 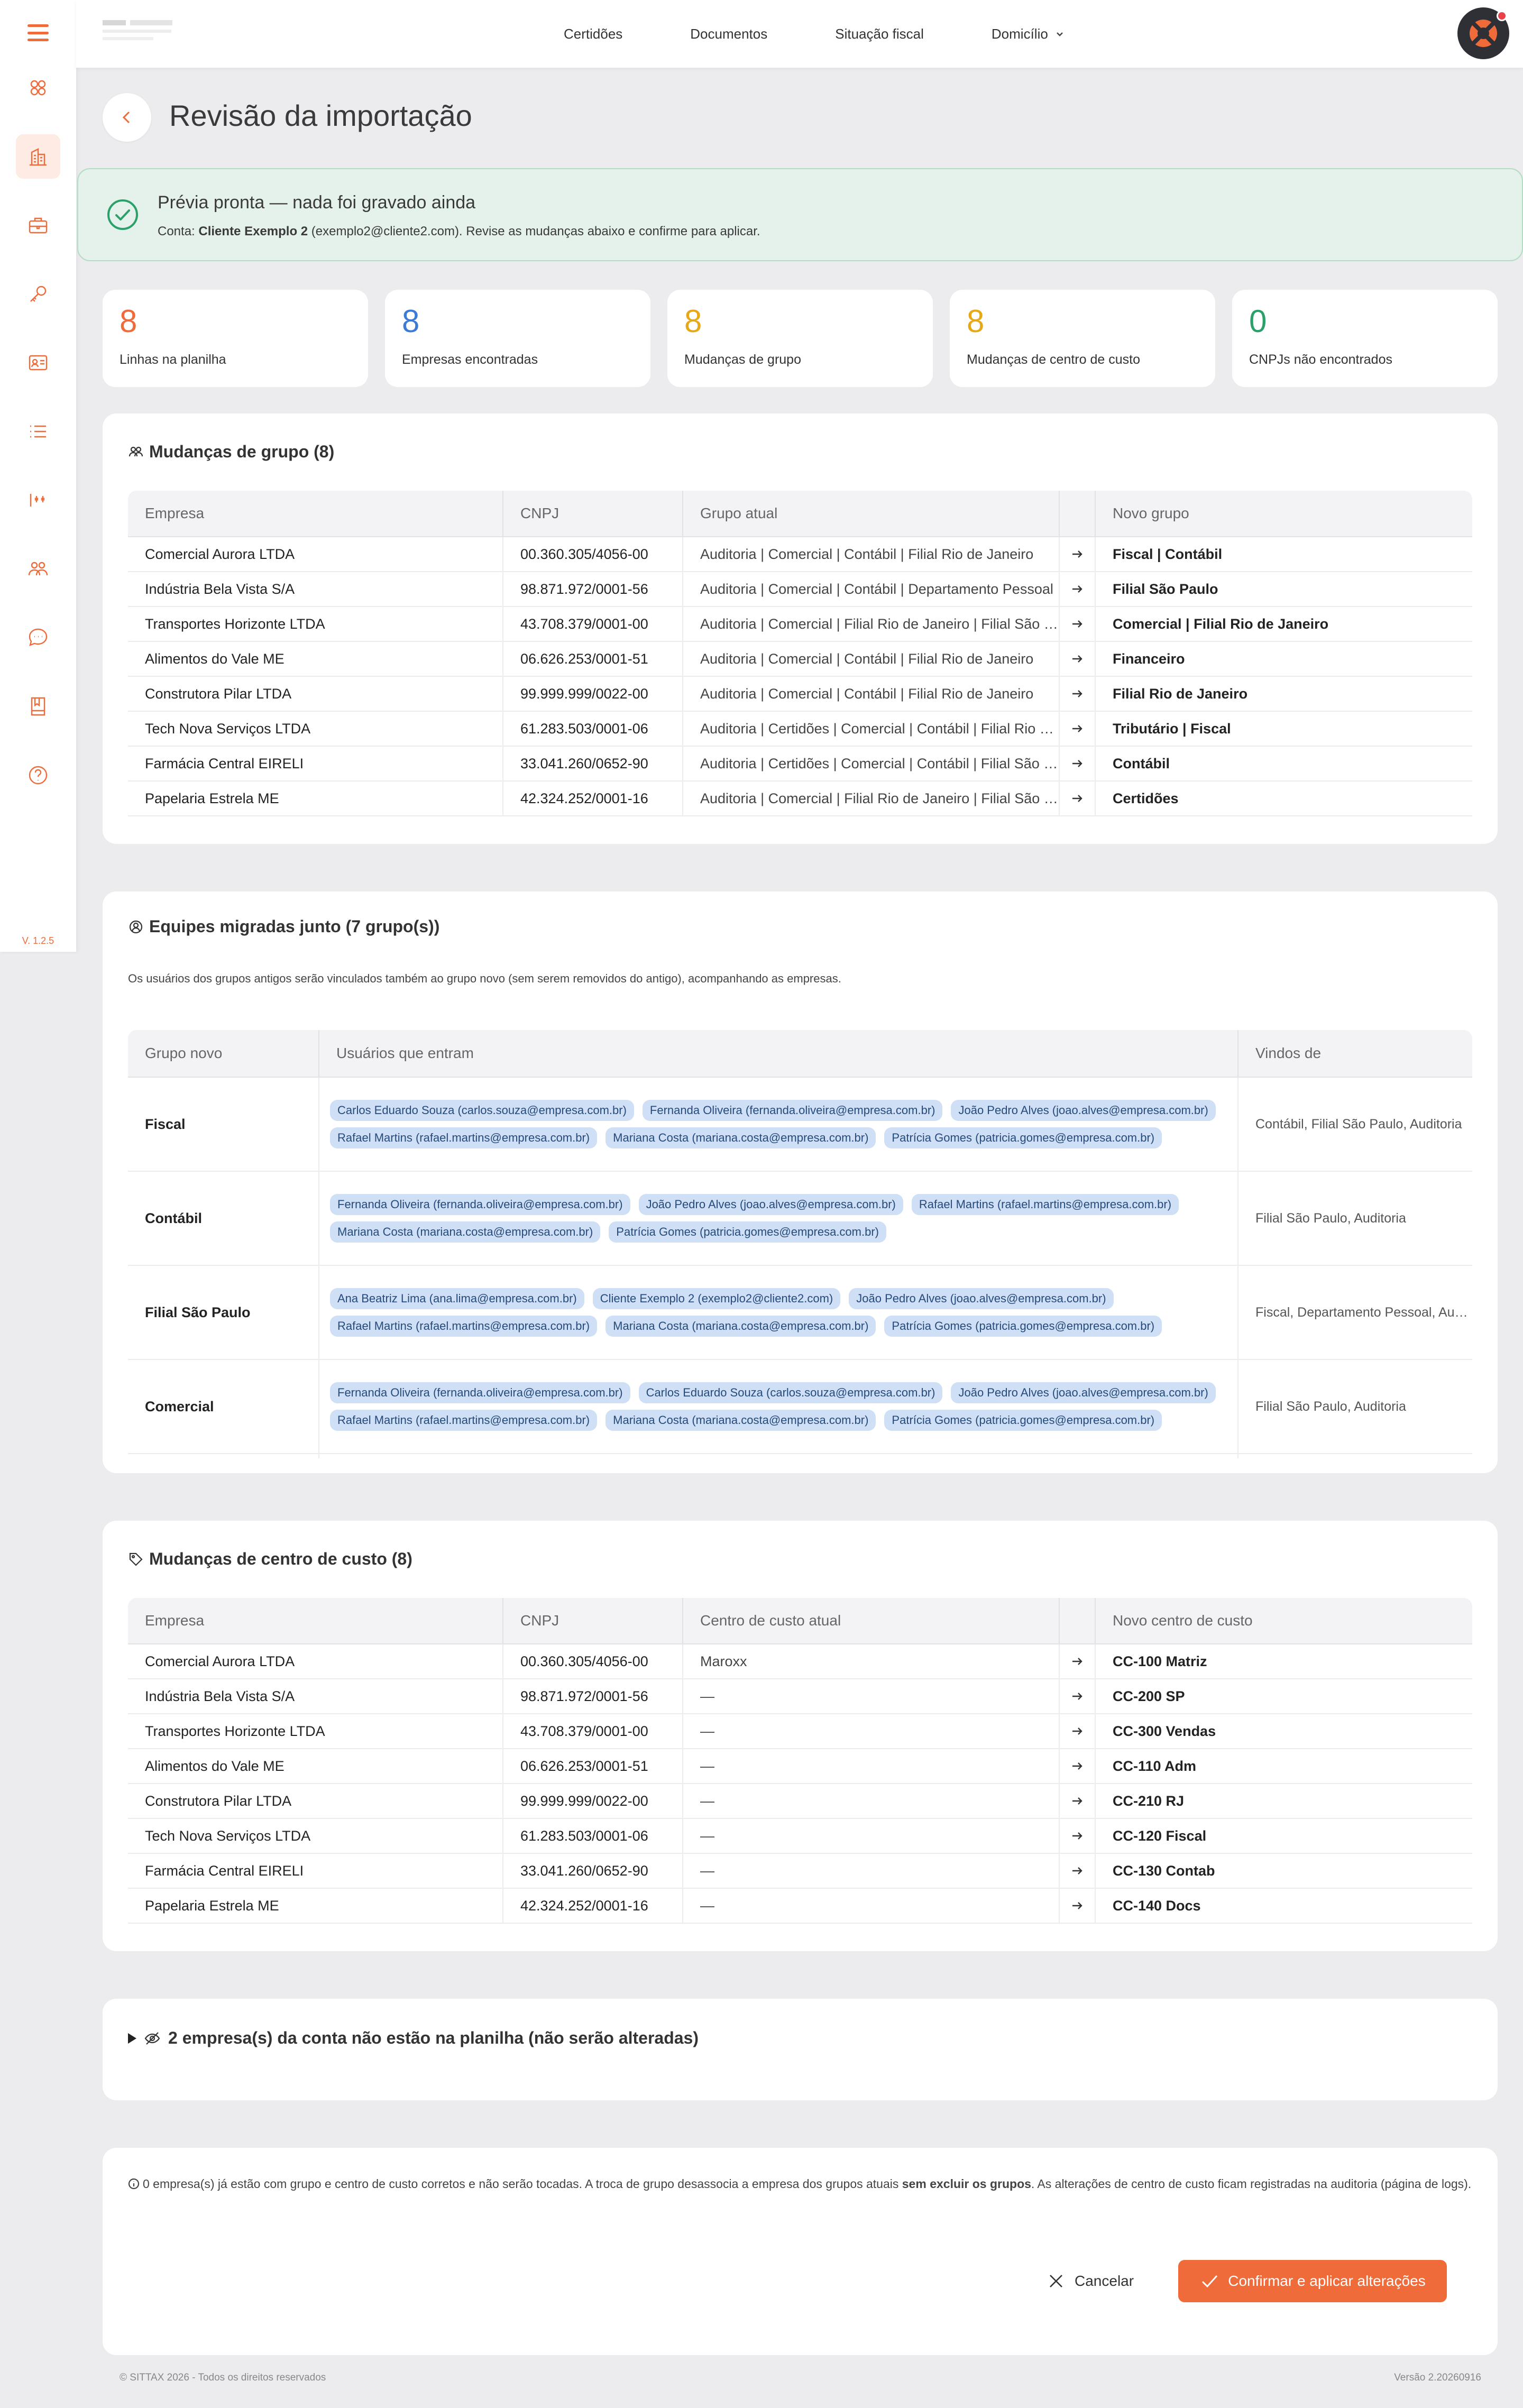 I want to click on new-value-cell: Contábil, so click(x=1141, y=763).